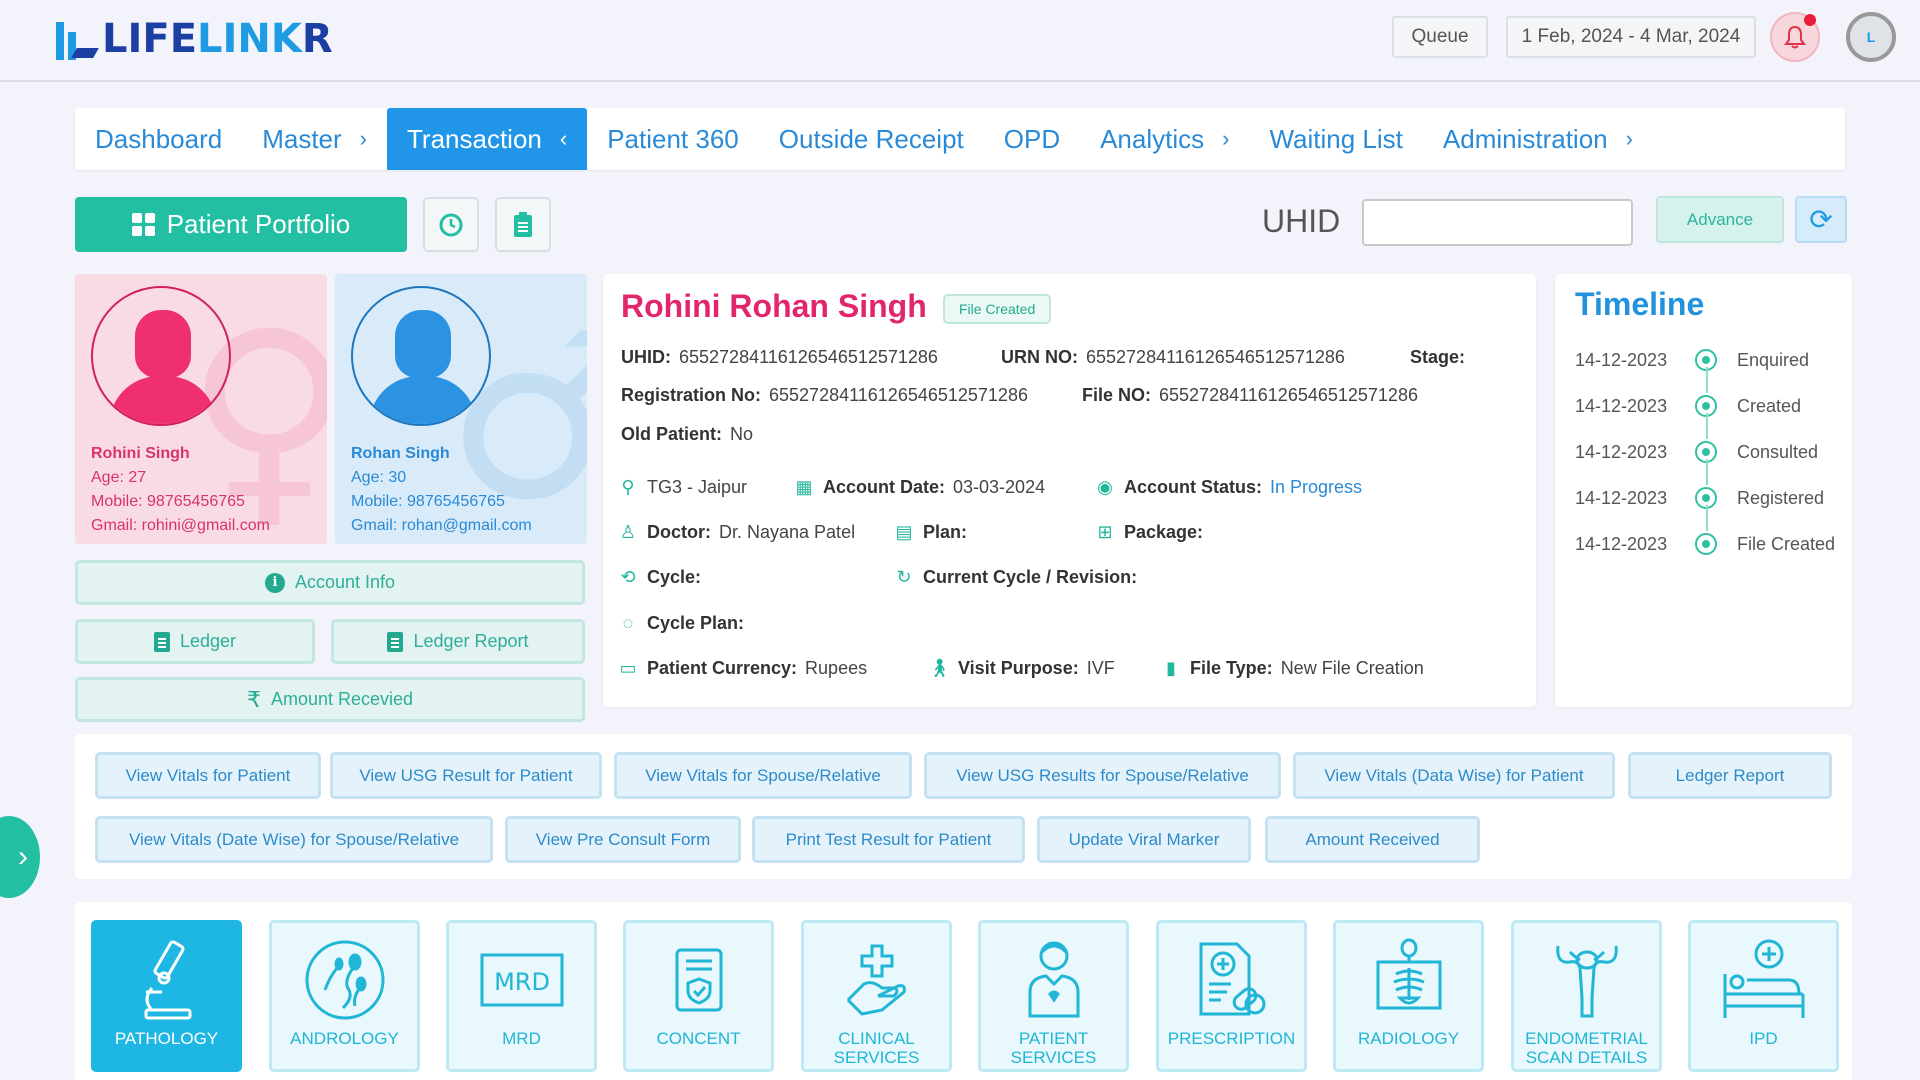  I want to click on microscope-icon, so click(167, 980).